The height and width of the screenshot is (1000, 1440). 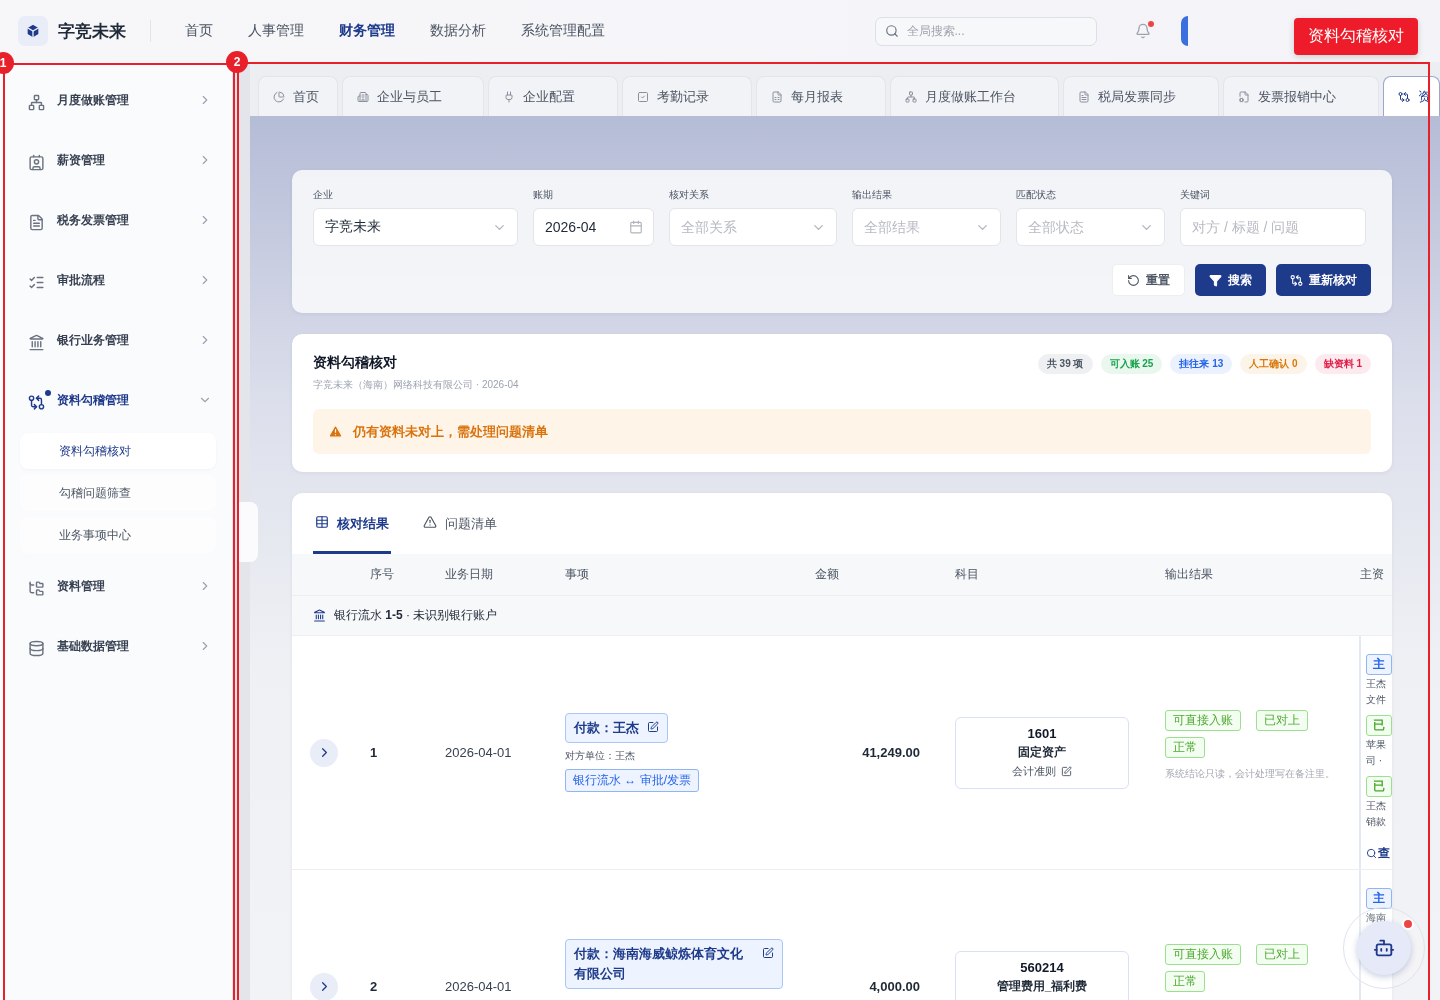 What do you see at coordinates (118, 586) in the screenshot?
I see `sidebar-item: 资料管理` at bounding box center [118, 586].